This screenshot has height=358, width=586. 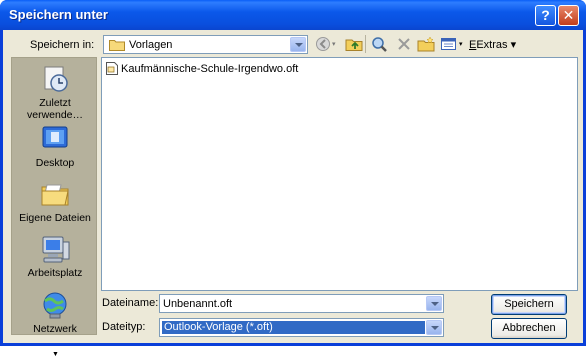 I want to click on help-button: ?, so click(x=545, y=15).